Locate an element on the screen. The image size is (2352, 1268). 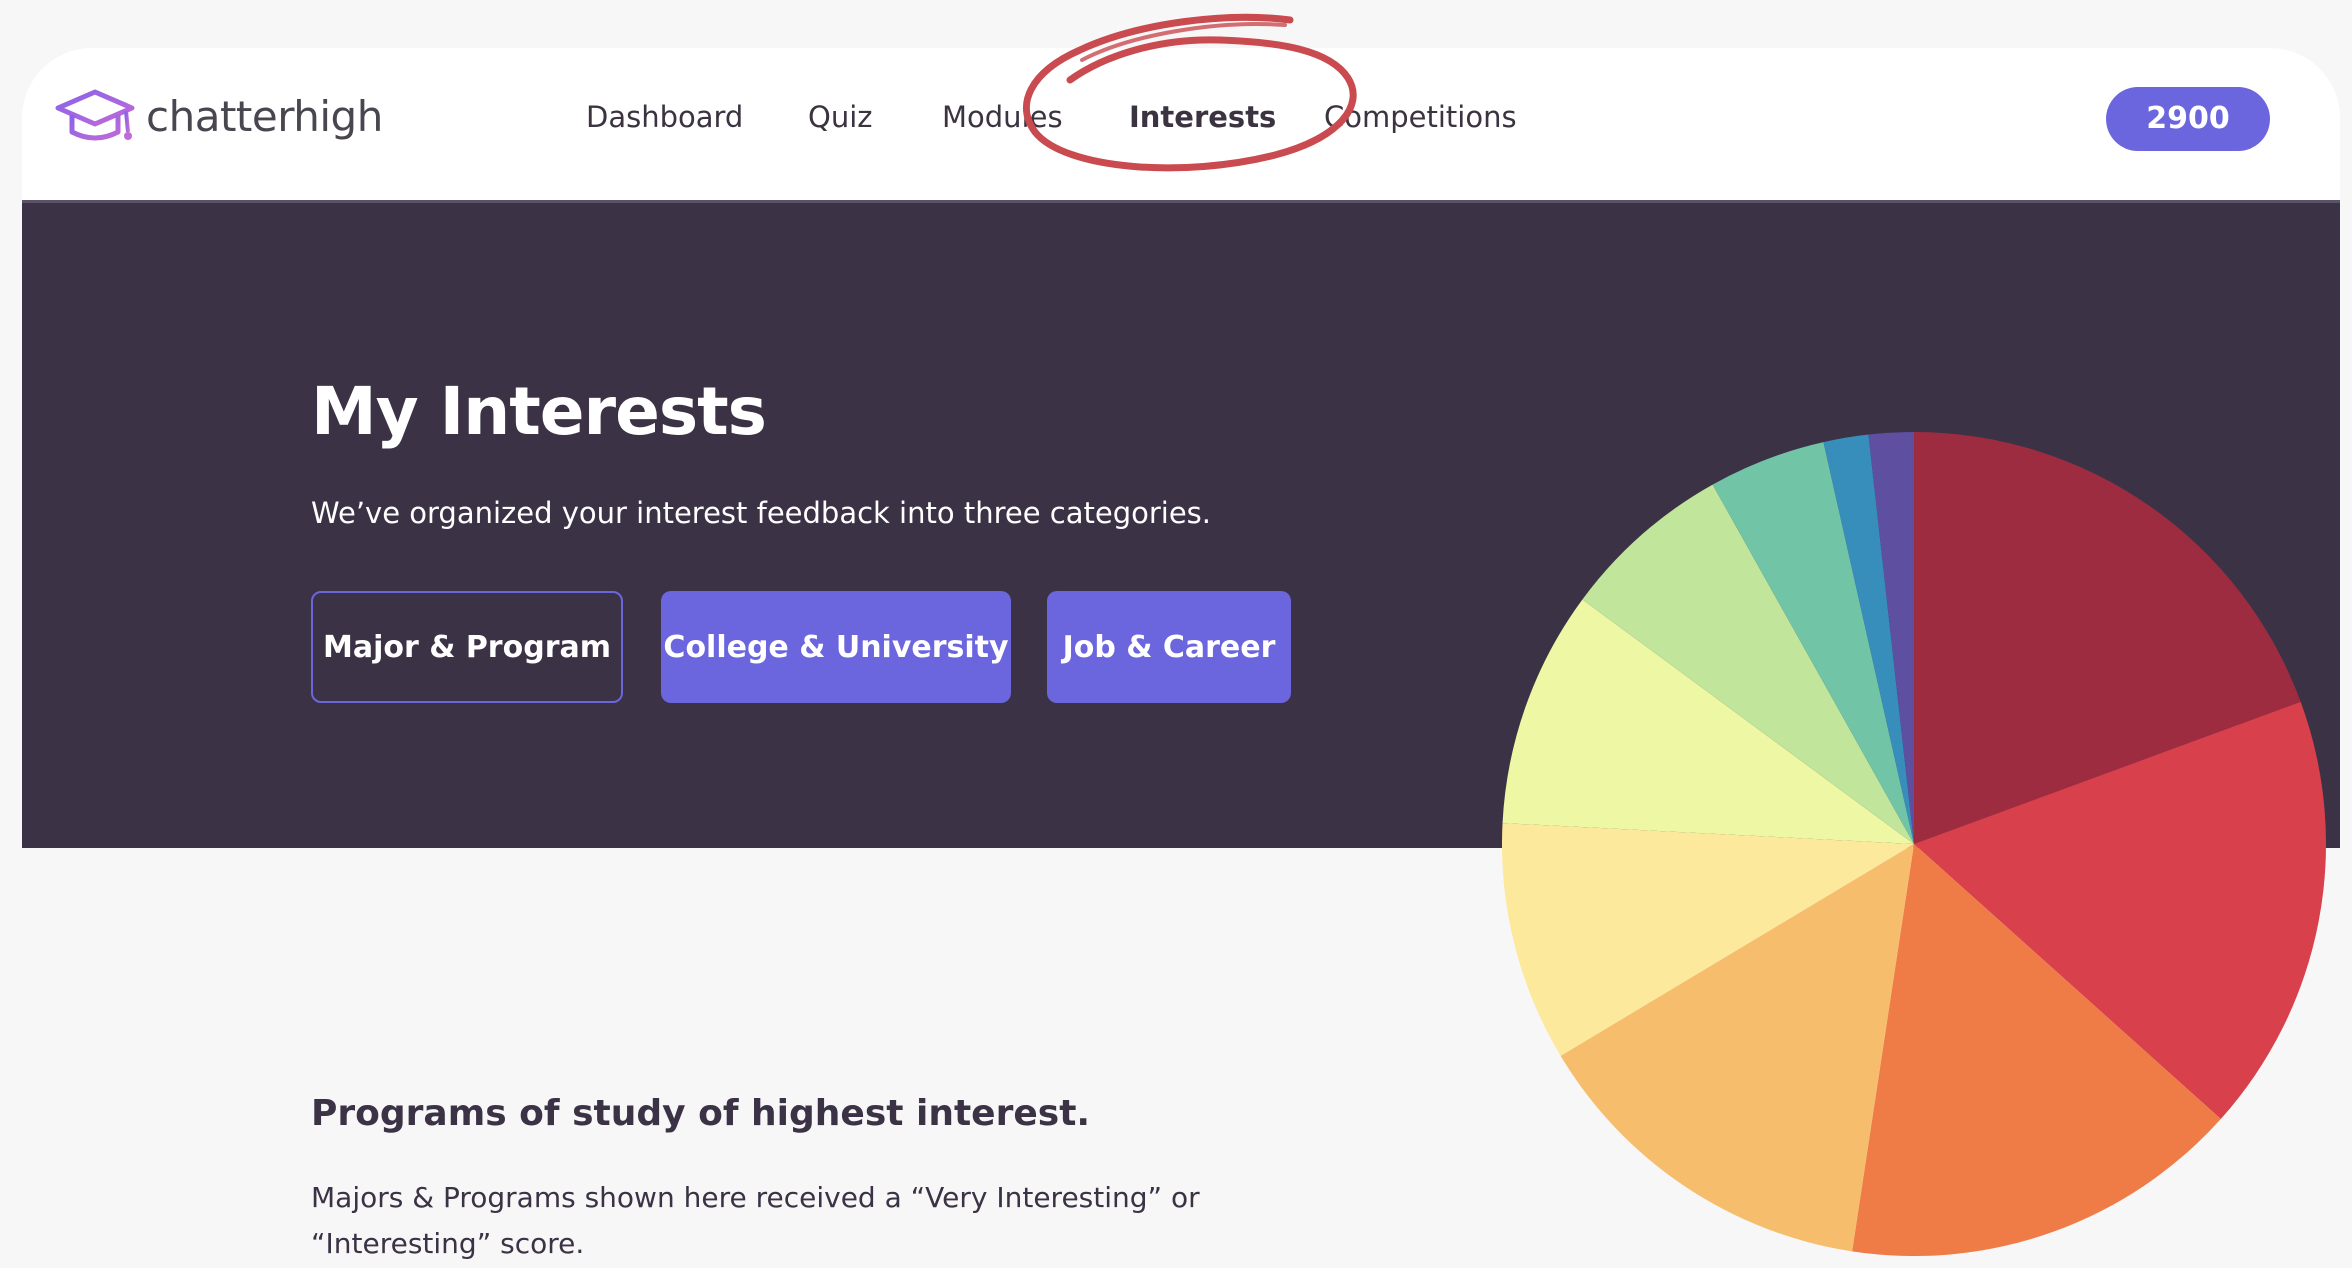
graduation-cap-icon is located at coordinates (95, 115).